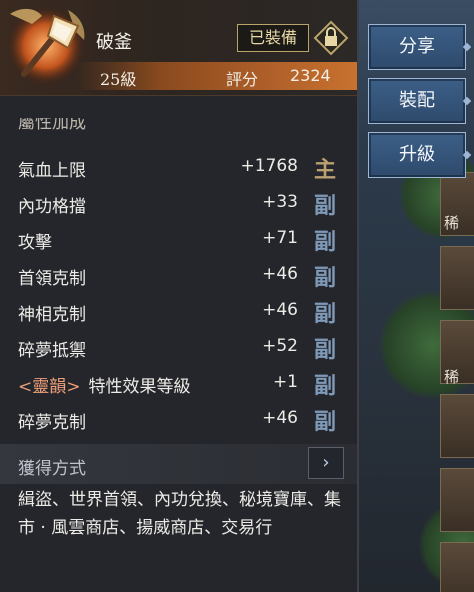 This screenshot has width=474, height=592. I want to click on item-name: 破釜, so click(114, 42).